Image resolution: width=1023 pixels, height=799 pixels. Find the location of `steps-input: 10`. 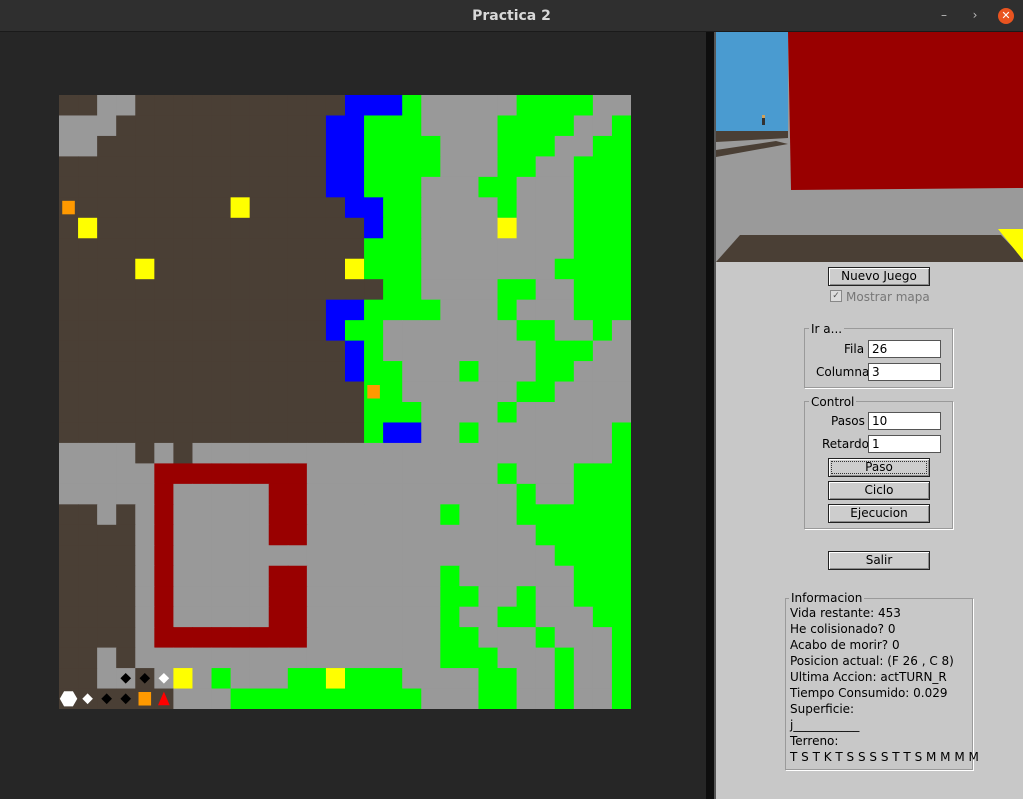

steps-input: 10 is located at coordinates (904, 421).